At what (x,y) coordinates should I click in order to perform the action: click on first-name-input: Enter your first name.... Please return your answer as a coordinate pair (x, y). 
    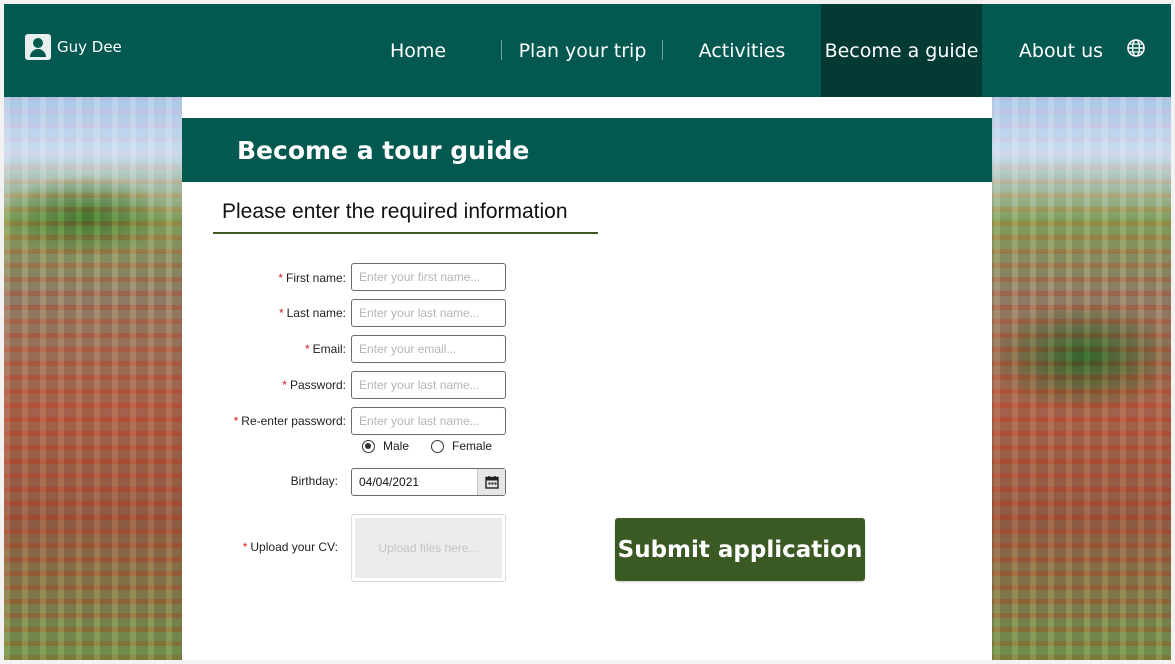
    Looking at the image, I should click on (428, 277).